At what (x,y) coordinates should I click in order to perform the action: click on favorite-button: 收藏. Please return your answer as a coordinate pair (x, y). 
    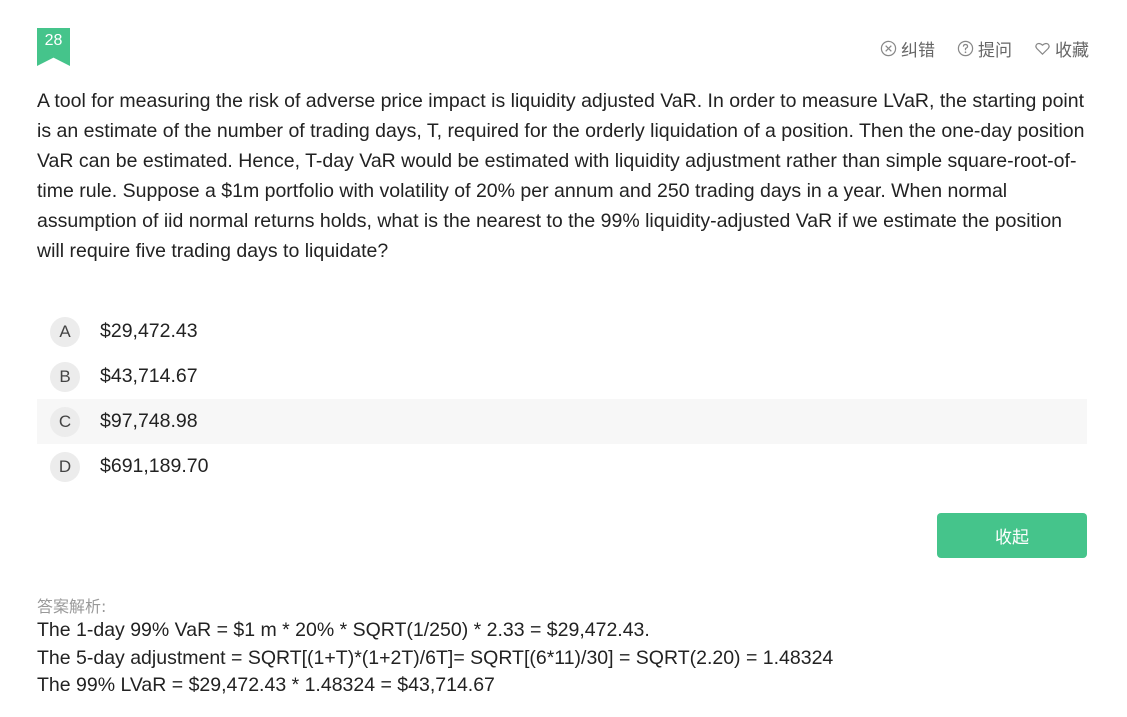
    Looking at the image, I should click on (1061, 48).